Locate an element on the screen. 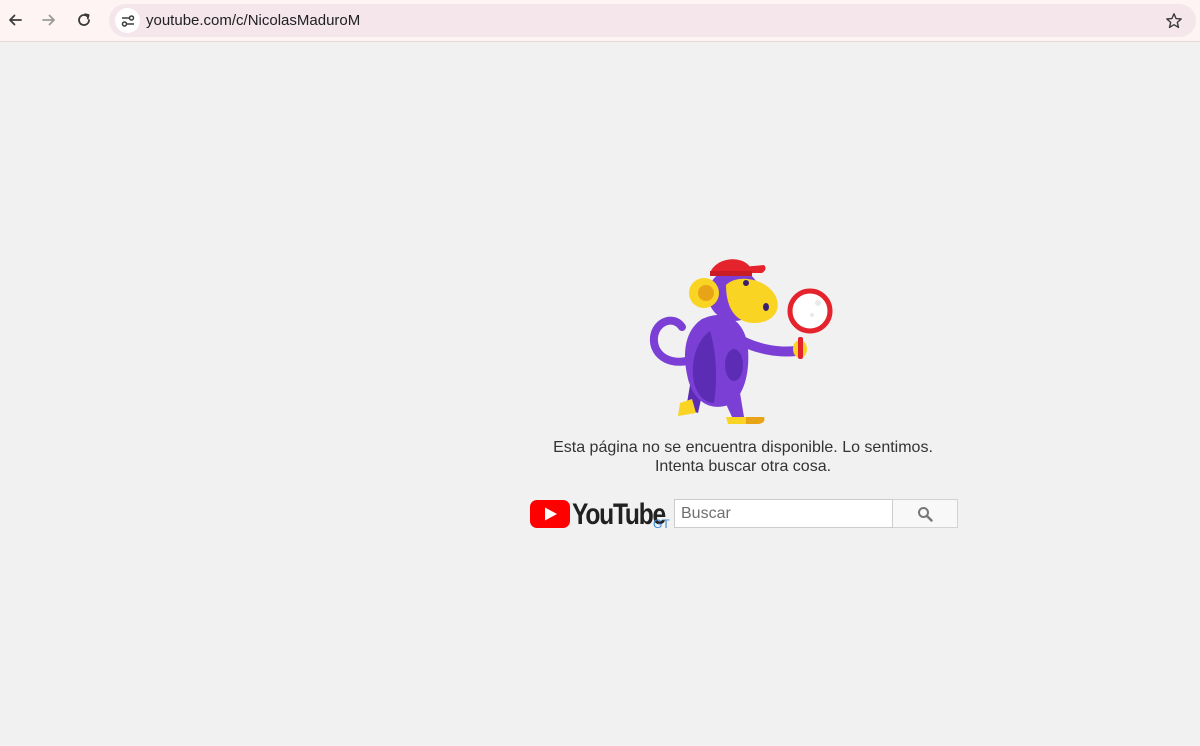  reload-icon is located at coordinates (84, 19).